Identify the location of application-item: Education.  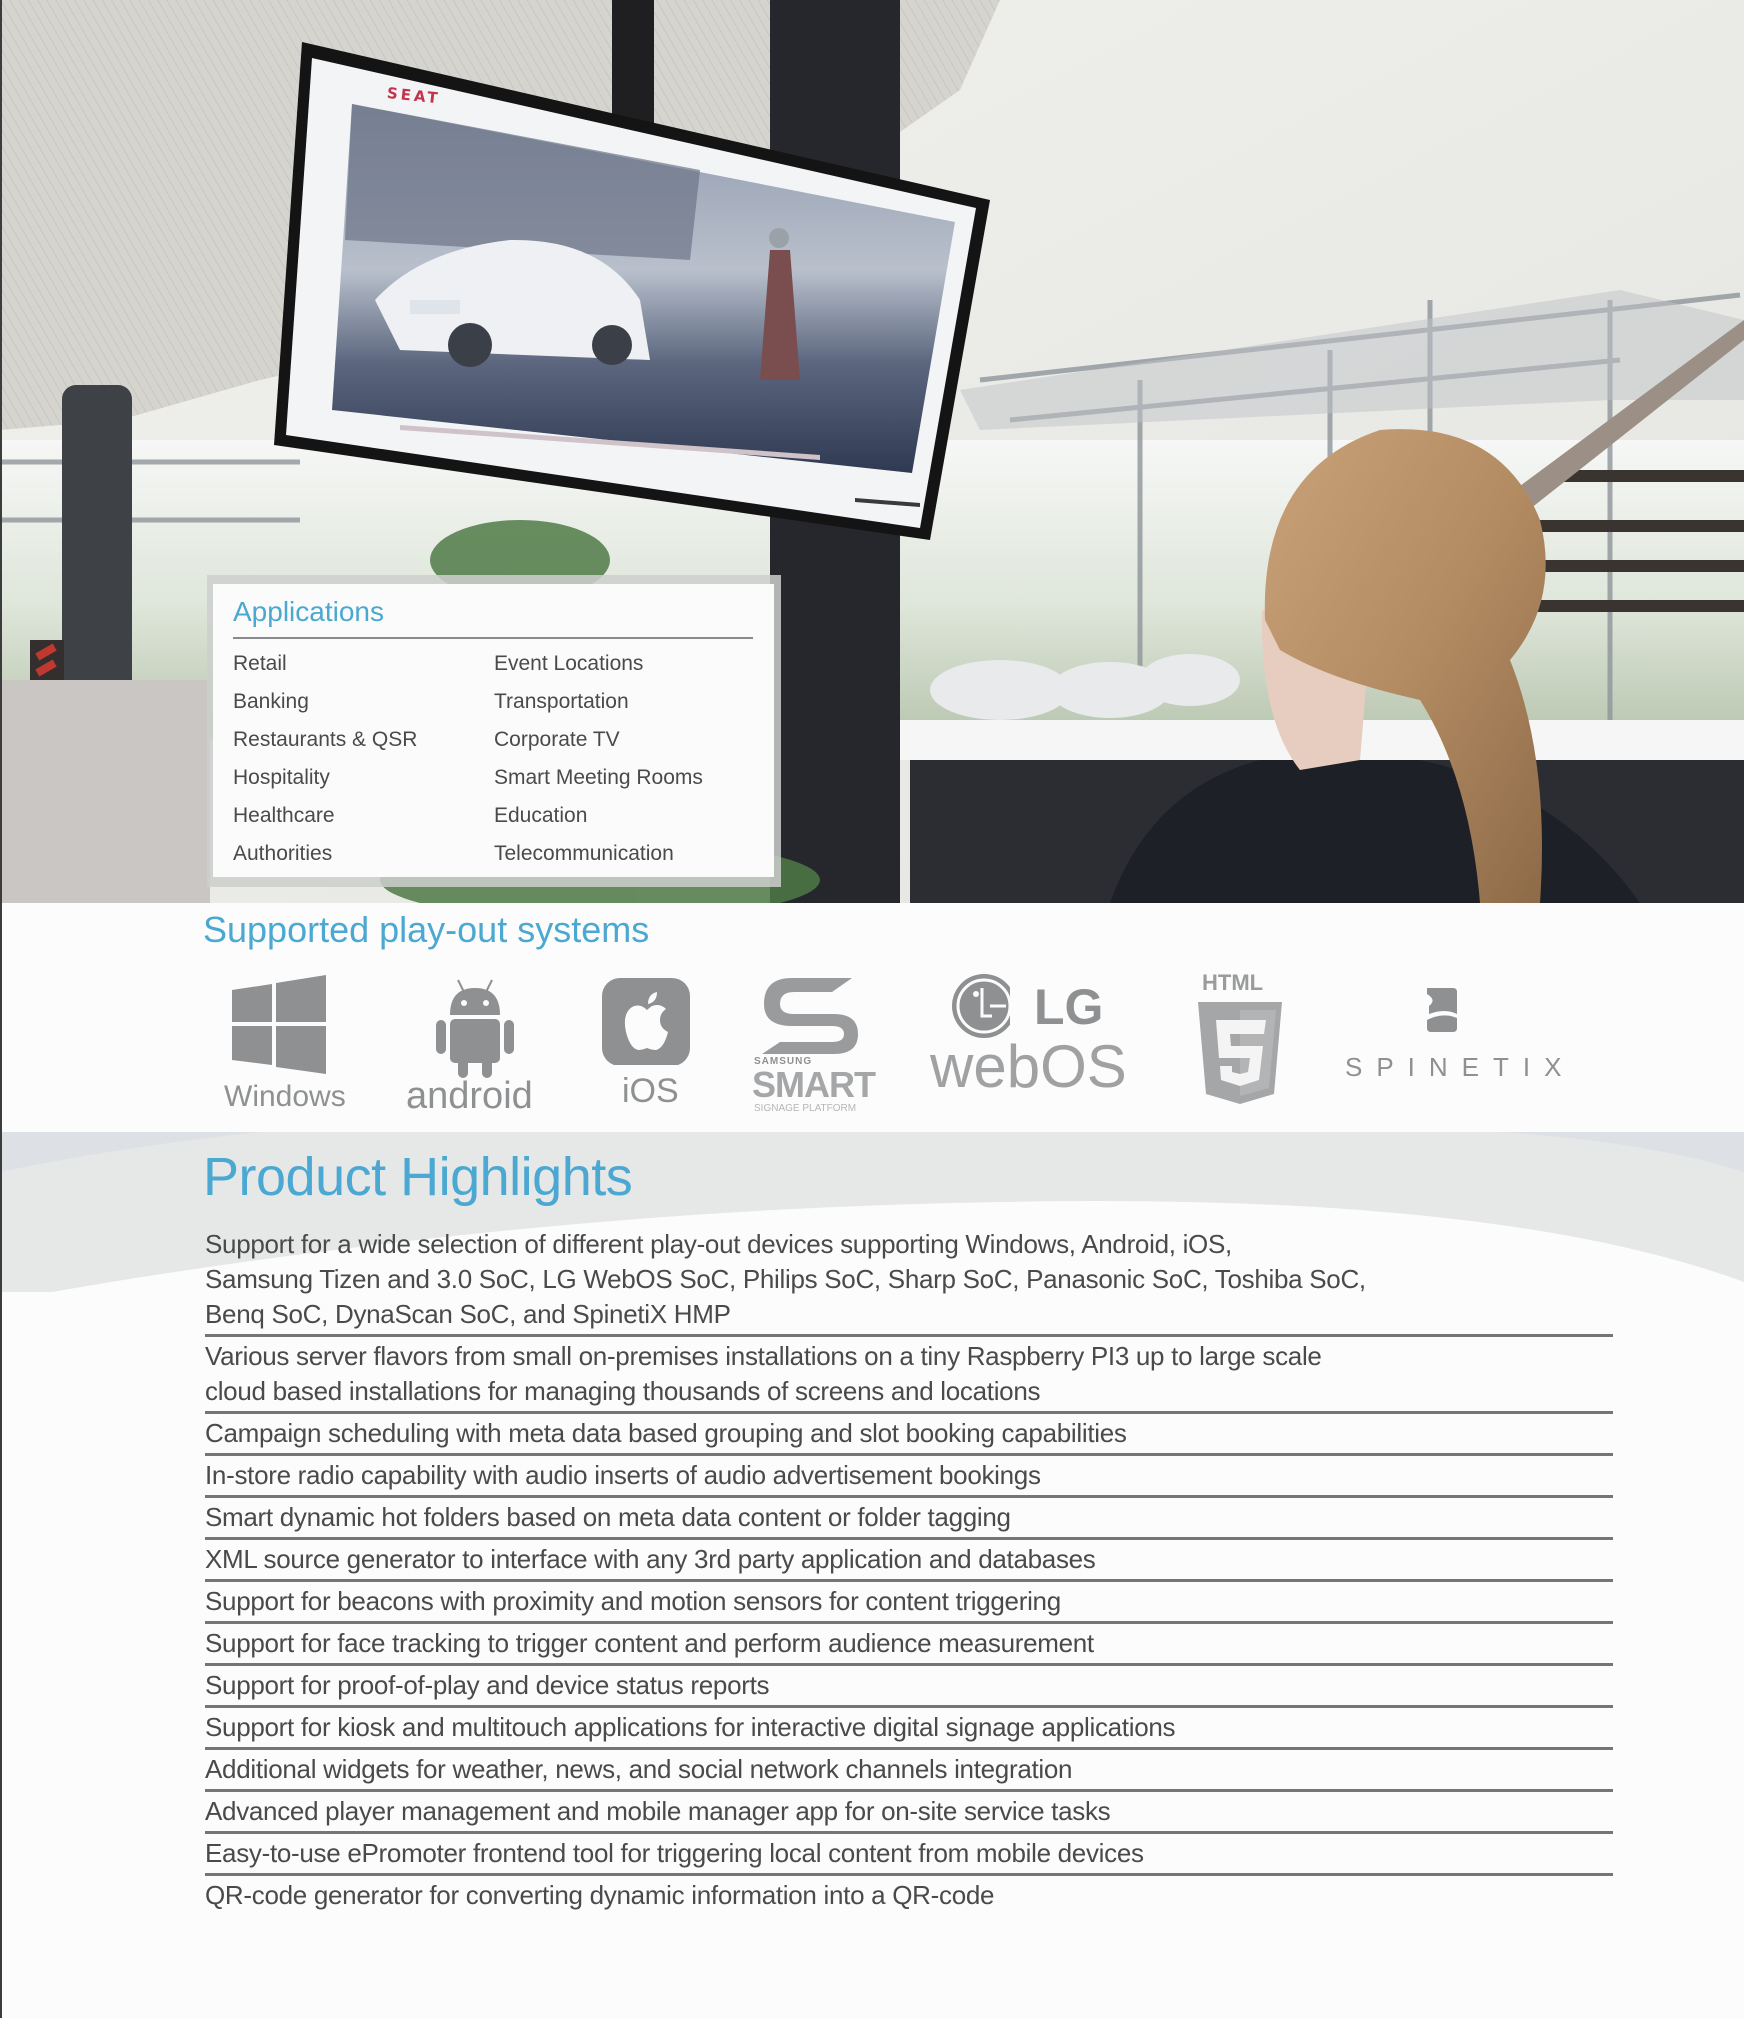
(541, 815).